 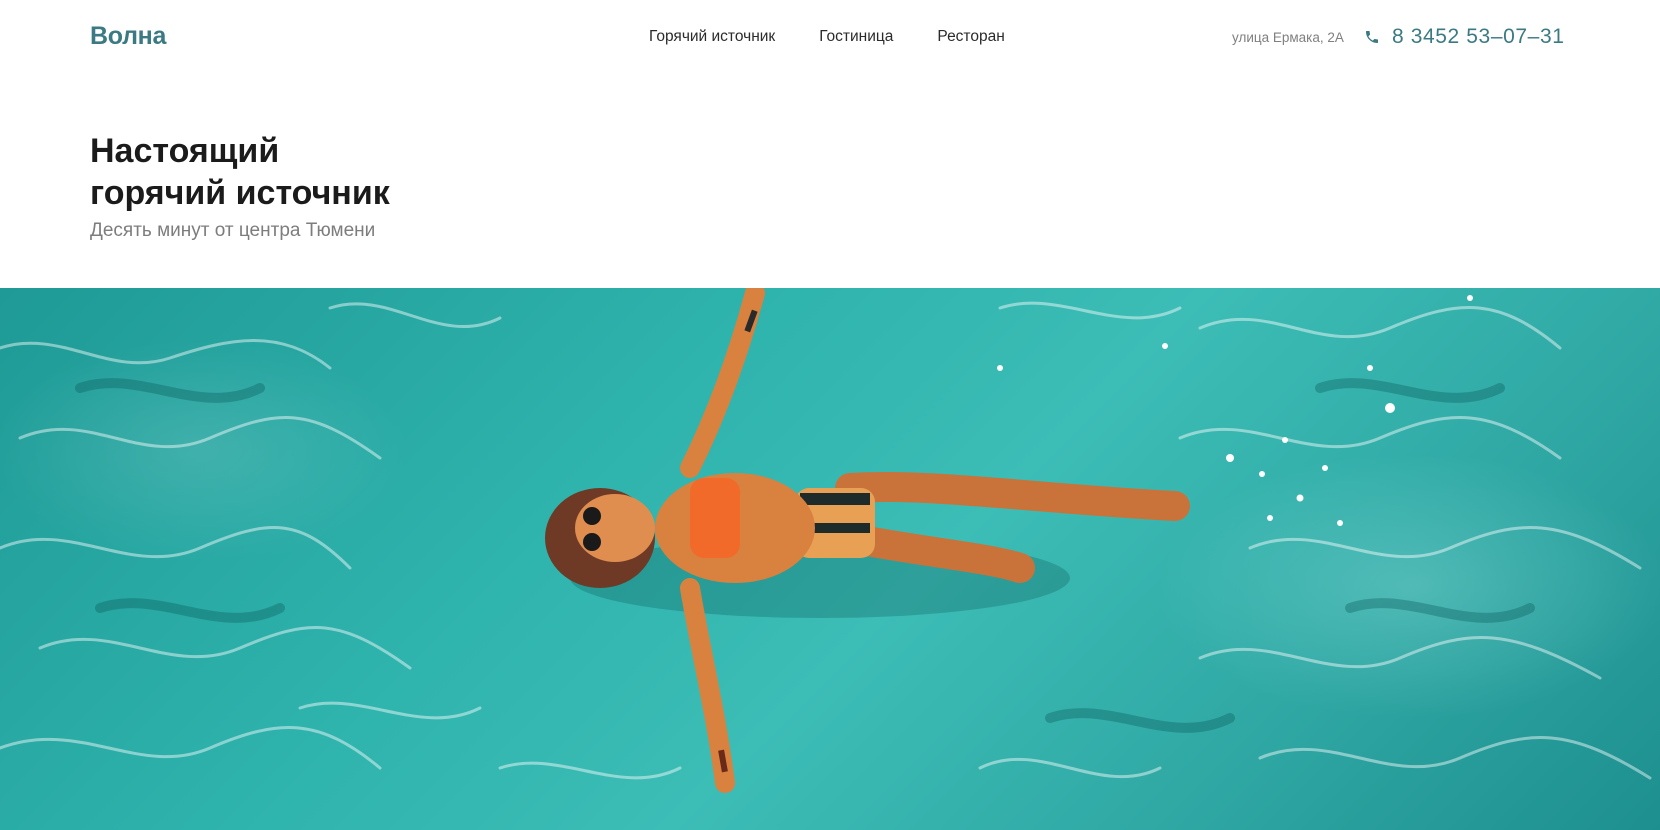 What do you see at coordinates (233, 230) in the screenshot?
I see `hero-subtitle: Десять минут от центра Тюмени` at bounding box center [233, 230].